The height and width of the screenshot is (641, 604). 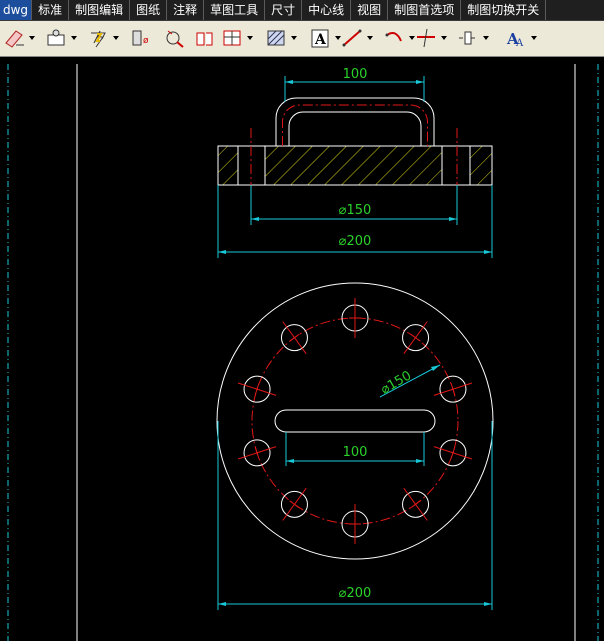 What do you see at coordinates (355, 593) in the screenshot?
I see `top-outer-dim-text: ⌀200` at bounding box center [355, 593].